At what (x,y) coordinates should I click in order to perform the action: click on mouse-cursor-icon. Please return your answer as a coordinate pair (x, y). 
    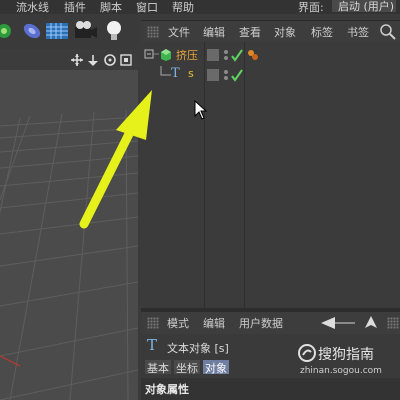
    Looking at the image, I should click on (201, 110).